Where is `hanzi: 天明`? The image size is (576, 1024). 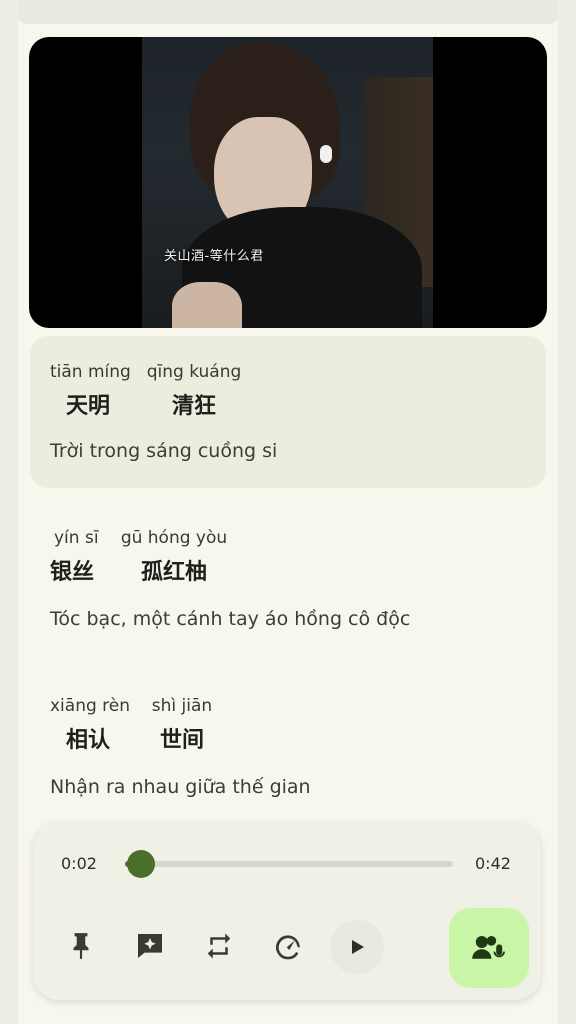
hanzi: 天明 is located at coordinates (88, 406).